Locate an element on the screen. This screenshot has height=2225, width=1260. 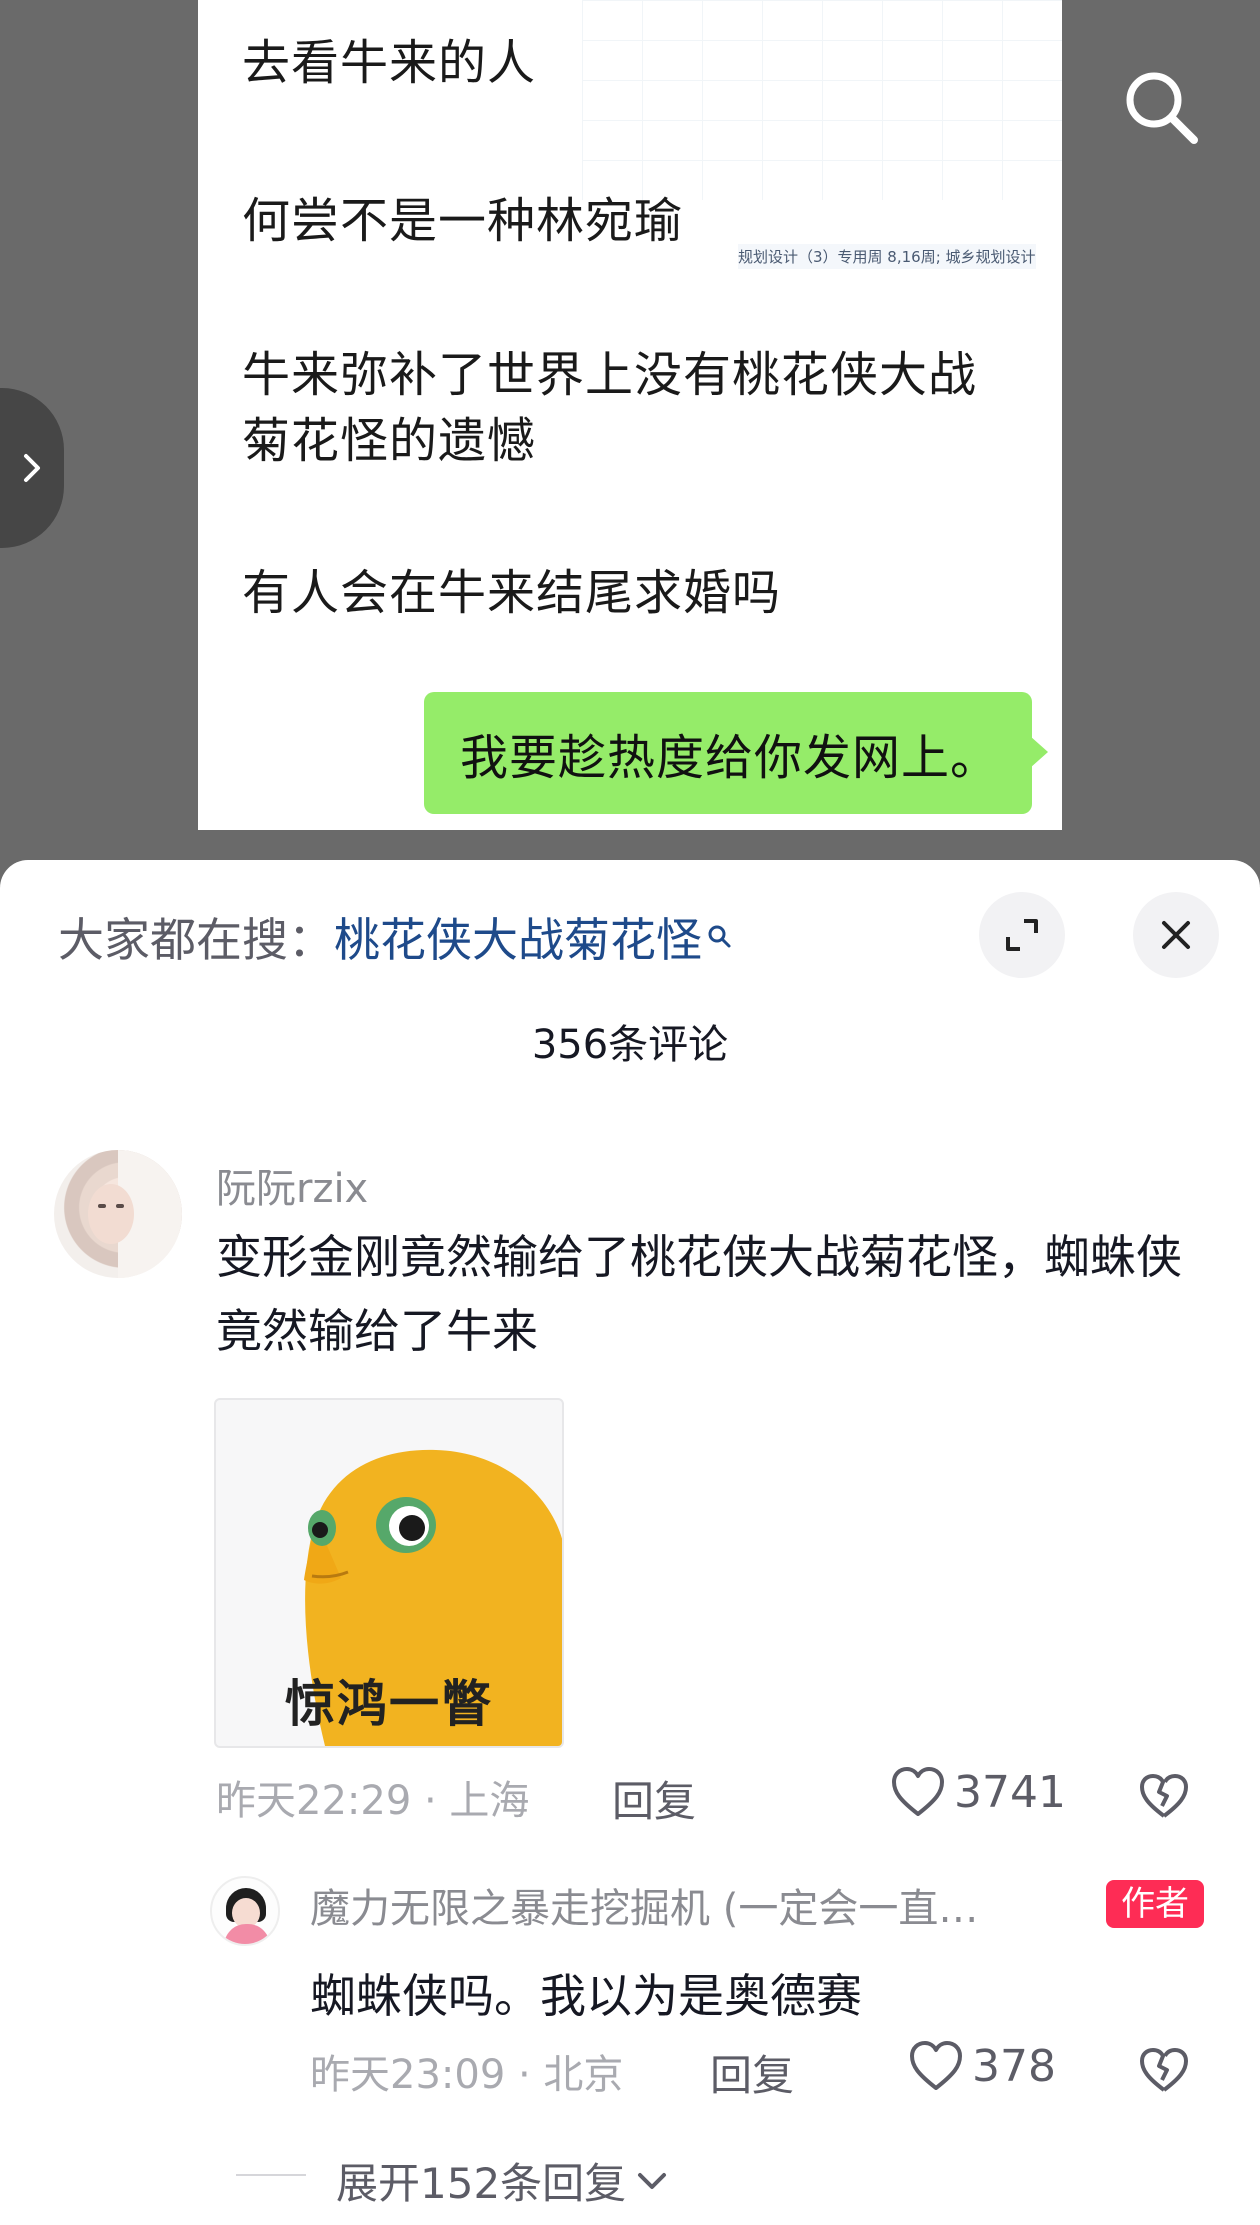
expand-icon is located at coordinates (1022, 935).